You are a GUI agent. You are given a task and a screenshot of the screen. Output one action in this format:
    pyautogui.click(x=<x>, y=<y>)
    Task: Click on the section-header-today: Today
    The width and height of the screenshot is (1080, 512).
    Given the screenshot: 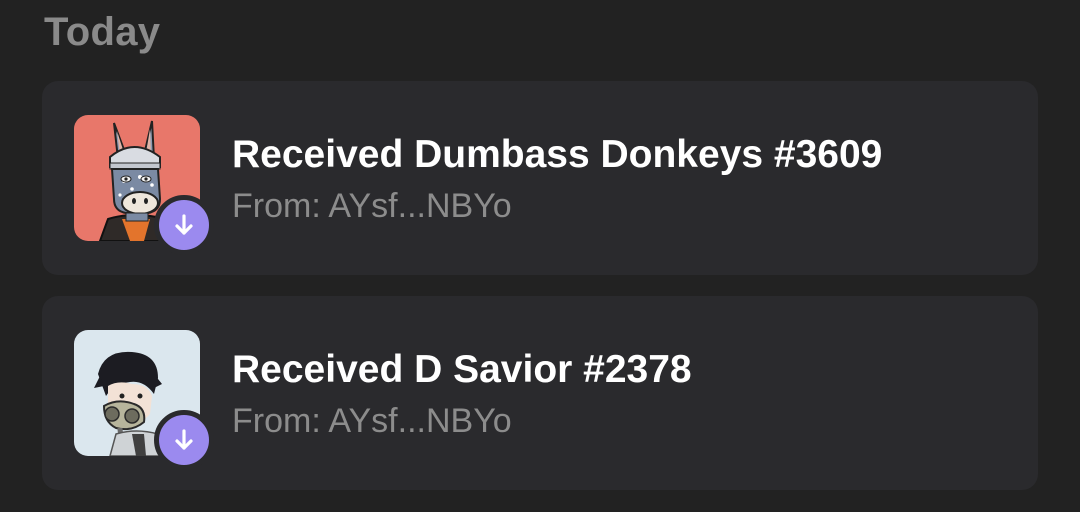 What is the action you would take?
    pyautogui.click(x=102, y=32)
    